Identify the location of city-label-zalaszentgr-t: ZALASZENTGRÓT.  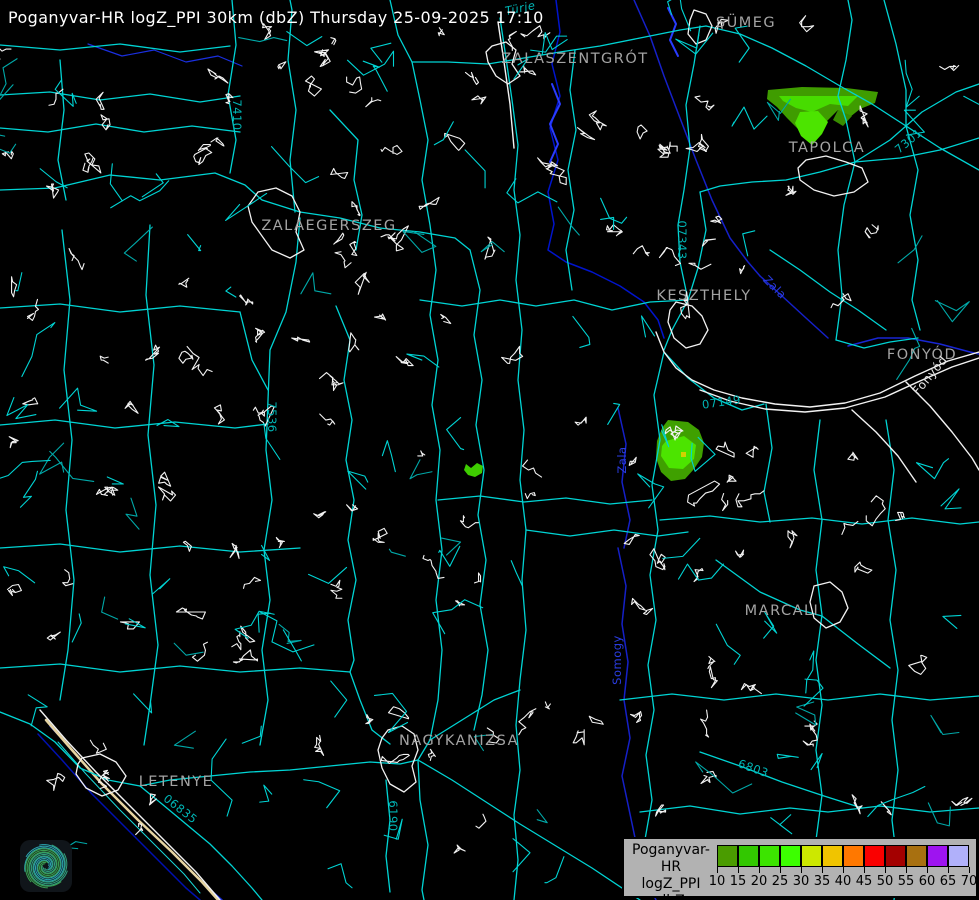
(574, 58).